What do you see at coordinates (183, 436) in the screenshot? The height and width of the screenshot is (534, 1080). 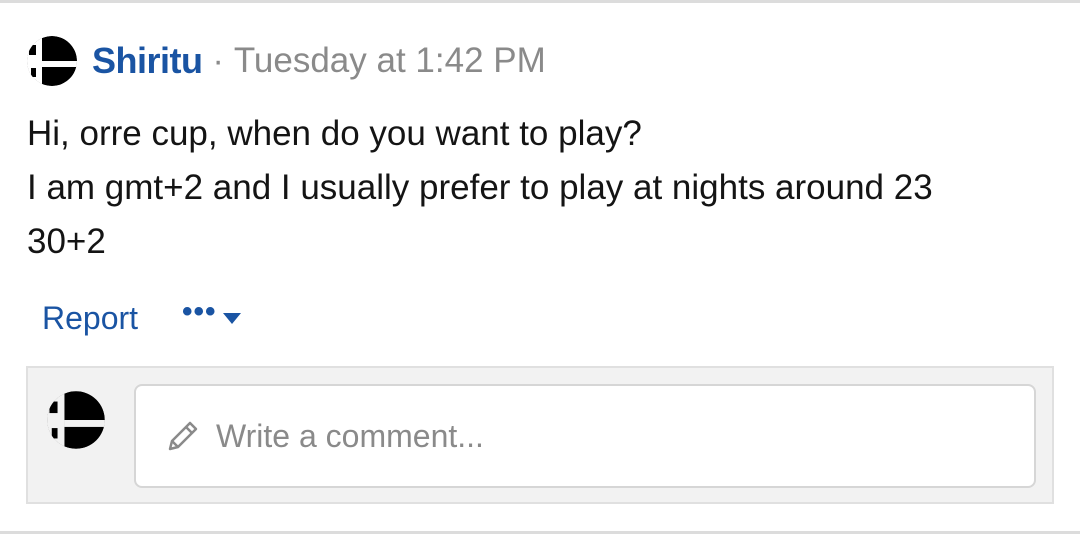 I see `pencil-icon` at bounding box center [183, 436].